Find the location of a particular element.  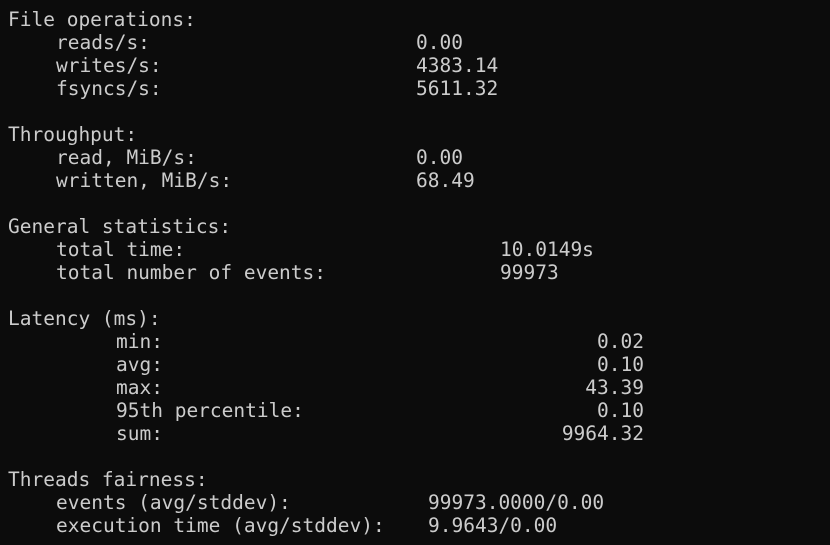

total-time-value: 10.0149s is located at coordinates (547, 249).